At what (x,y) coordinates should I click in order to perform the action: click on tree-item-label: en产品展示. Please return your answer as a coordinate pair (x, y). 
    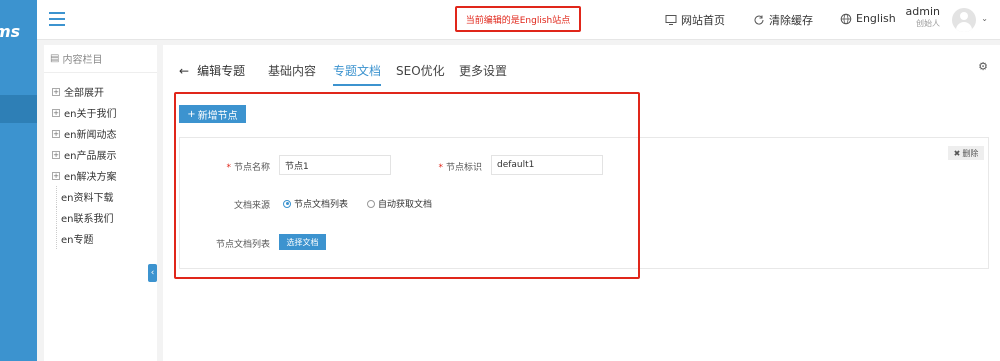
    Looking at the image, I should click on (90, 156).